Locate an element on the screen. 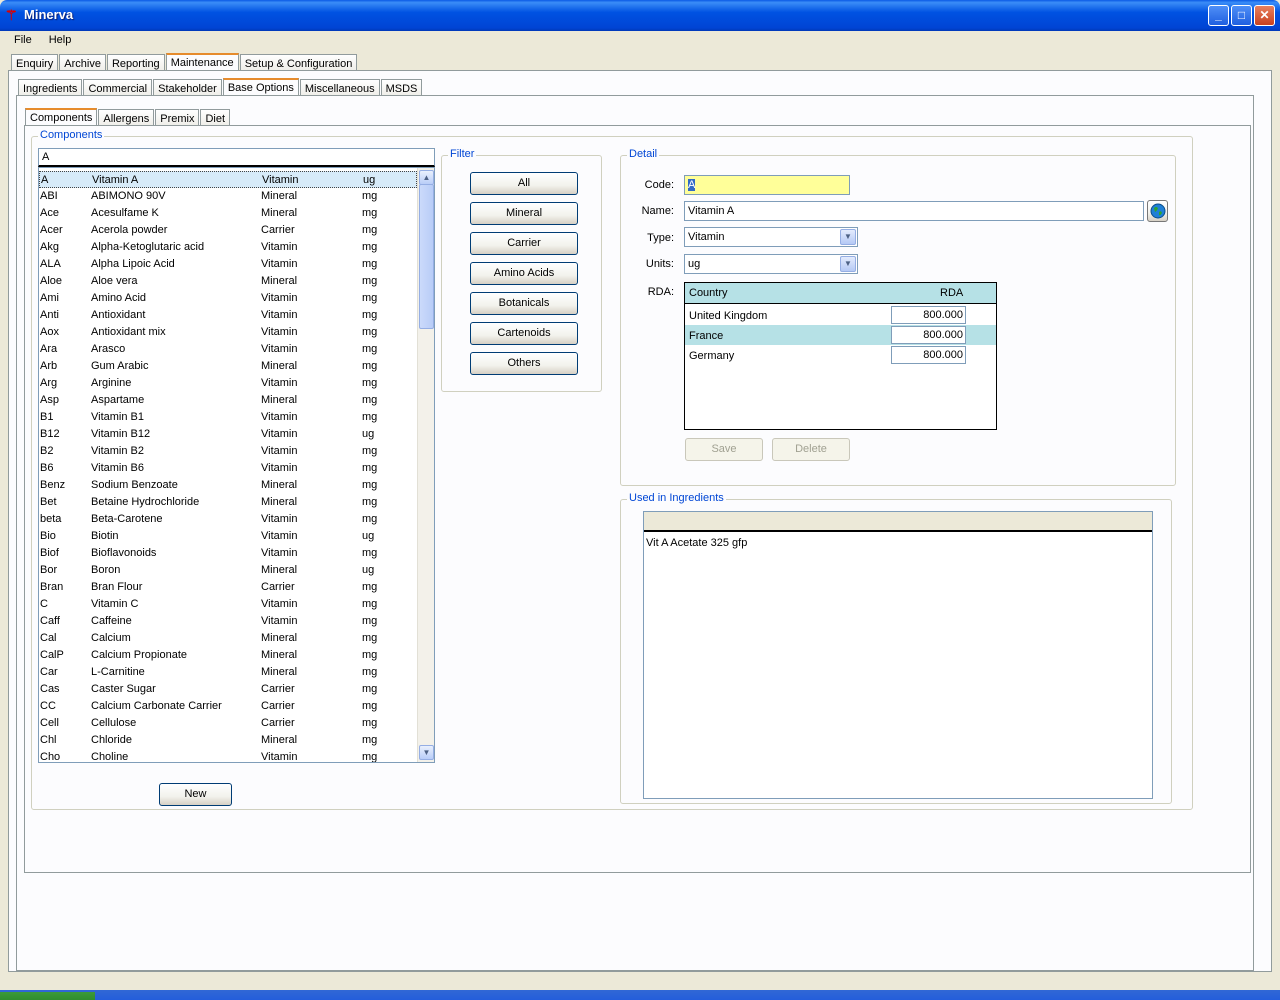 Image resolution: width=1280 pixels, height=1000 pixels. list-item: B6 Vitamin B6 Vitamin mg is located at coordinates (228, 468).